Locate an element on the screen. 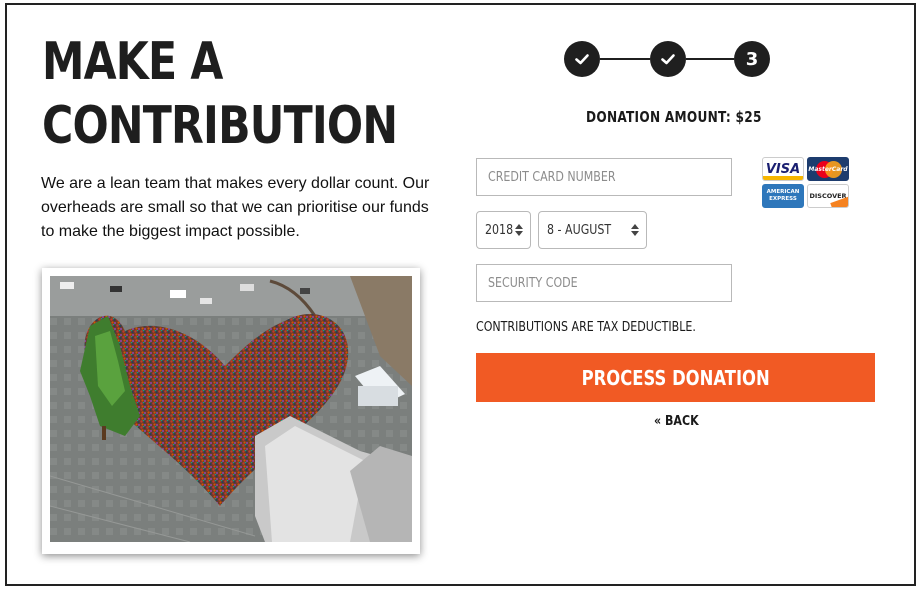 This screenshot has width=922, height=590. process-donation-button: PROCESS DONATION is located at coordinates (675, 377).